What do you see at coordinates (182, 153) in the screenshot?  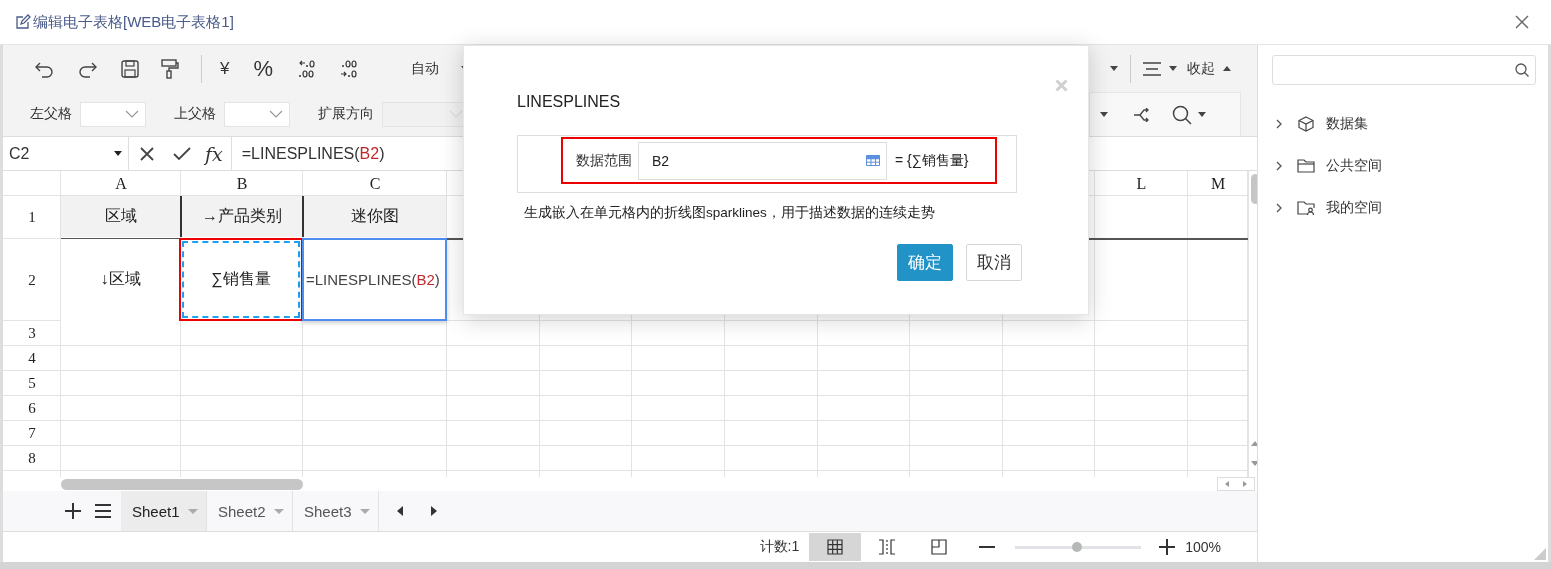 I see `check-icon` at bounding box center [182, 153].